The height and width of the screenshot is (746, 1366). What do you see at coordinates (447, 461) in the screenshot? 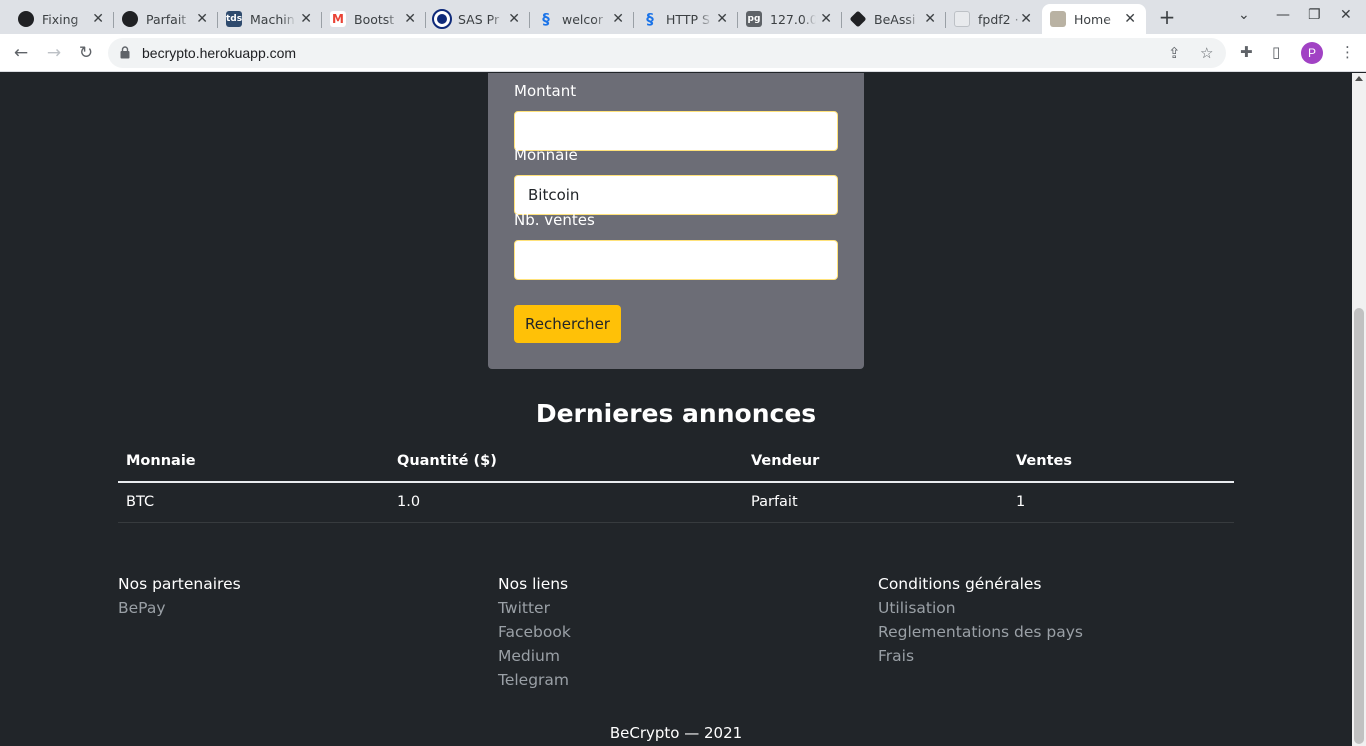
I see `column-header: Quantité ($)` at bounding box center [447, 461].